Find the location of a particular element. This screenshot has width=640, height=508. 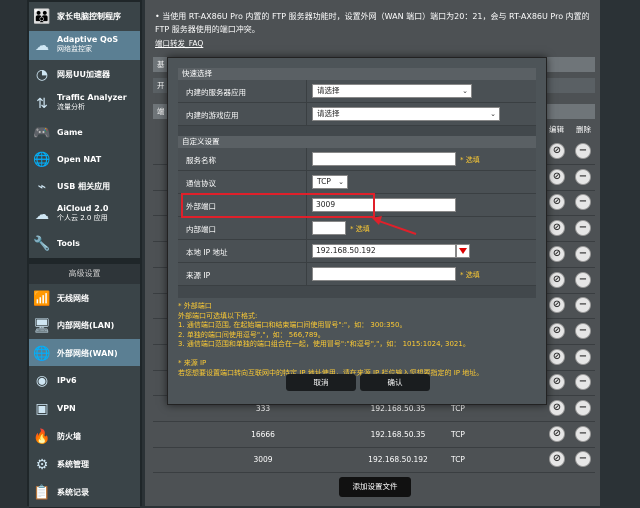

sidebar-item-game: 🎮 Game is located at coordinates (84, 133).